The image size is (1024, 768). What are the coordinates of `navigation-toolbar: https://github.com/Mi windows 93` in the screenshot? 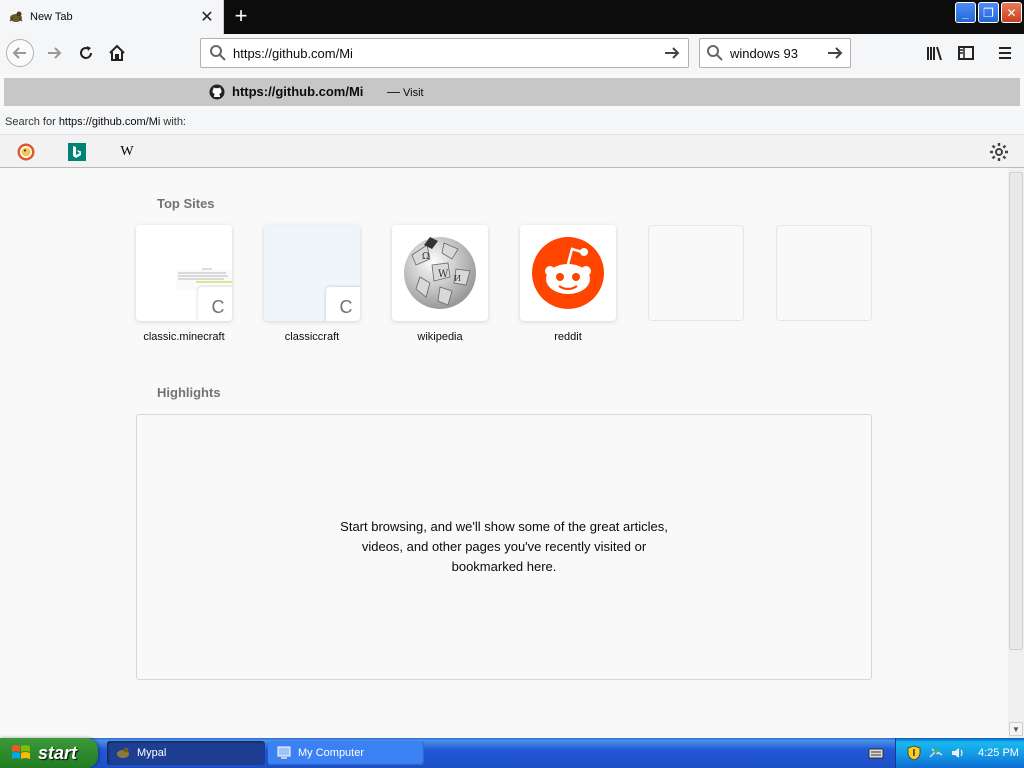 It's located at (512, 54).